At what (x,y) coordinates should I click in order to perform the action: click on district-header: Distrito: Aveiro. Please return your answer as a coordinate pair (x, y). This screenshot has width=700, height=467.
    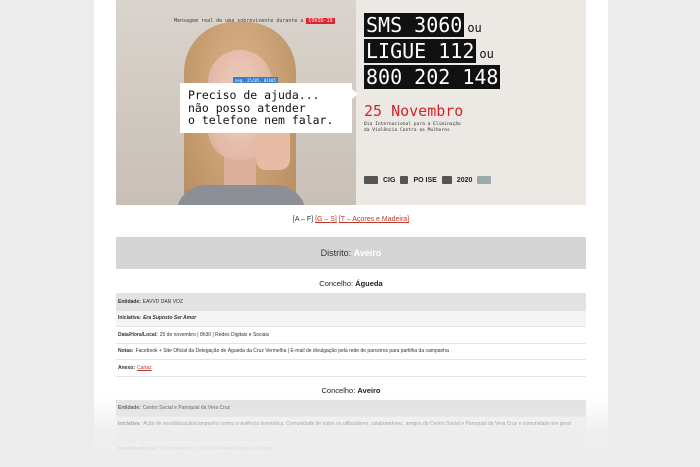
    Looking at the image, I should click on (351, 253).